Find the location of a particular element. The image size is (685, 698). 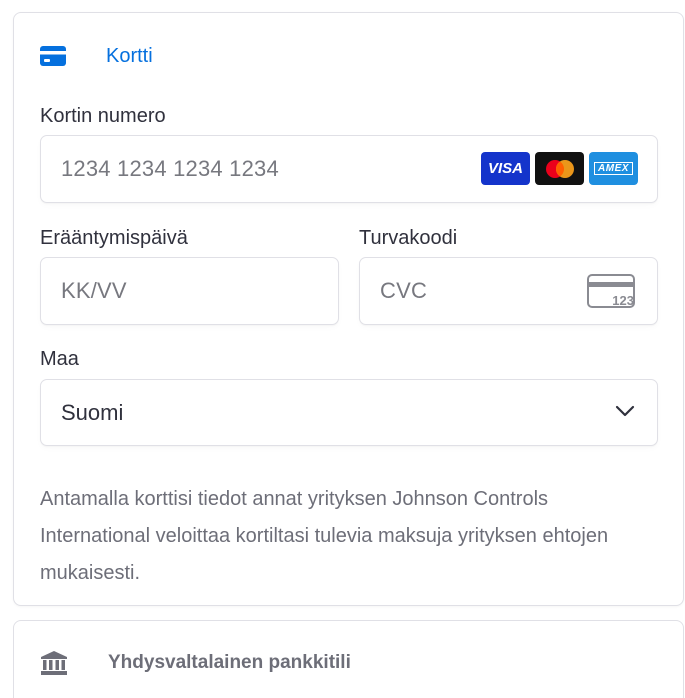

country-label: Maa is located at coordinates (59, 359).